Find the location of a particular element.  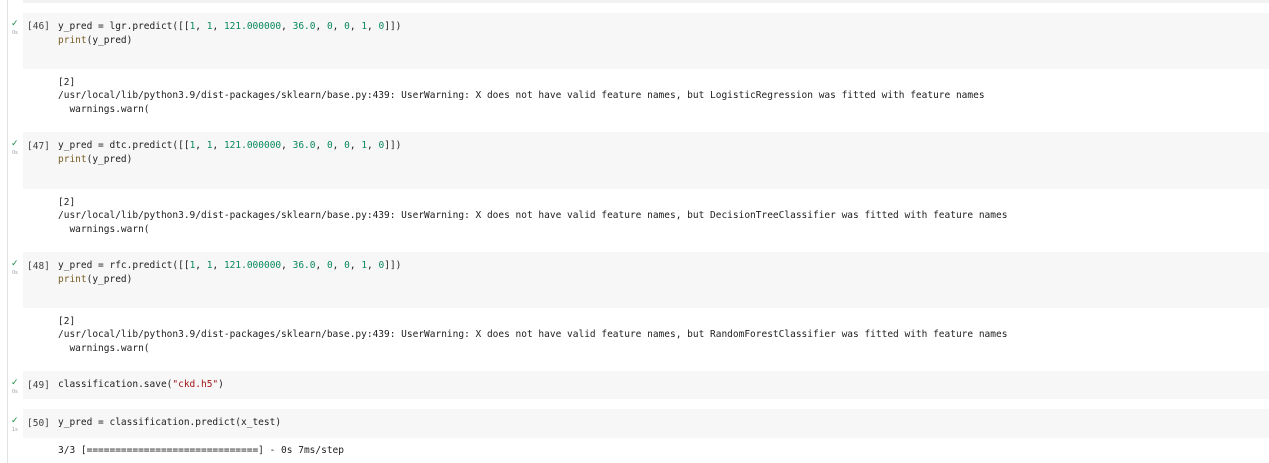

run-duration: 1s is located at coordinates (15, 430).